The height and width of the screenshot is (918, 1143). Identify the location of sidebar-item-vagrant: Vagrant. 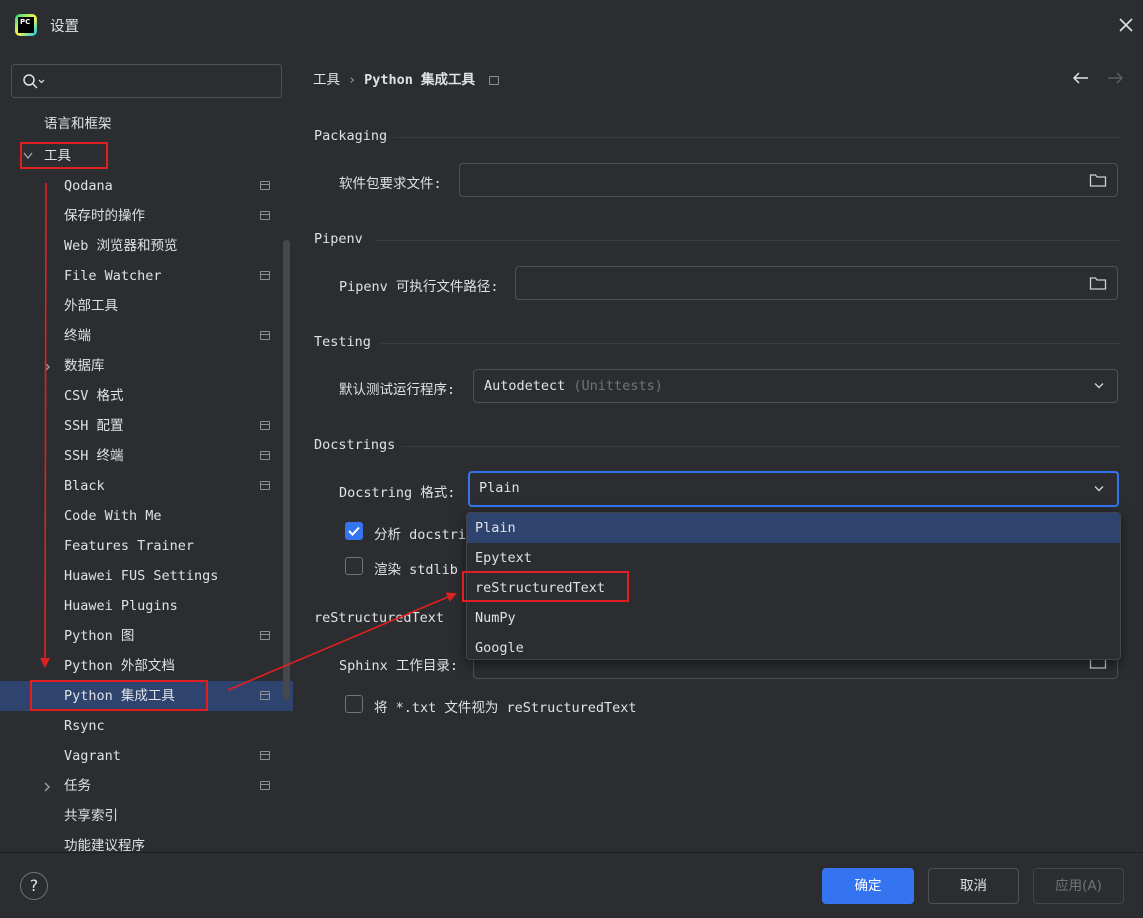
(146, 756).